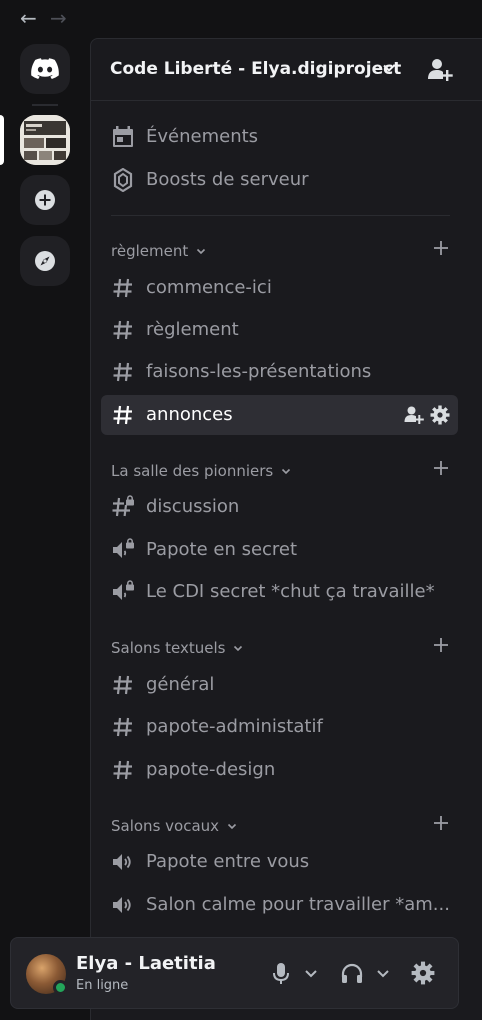  Describe the element at coordinates (280, 648) in the screenshot. I see `category-salons-textuels: Salons textuels` at that location.